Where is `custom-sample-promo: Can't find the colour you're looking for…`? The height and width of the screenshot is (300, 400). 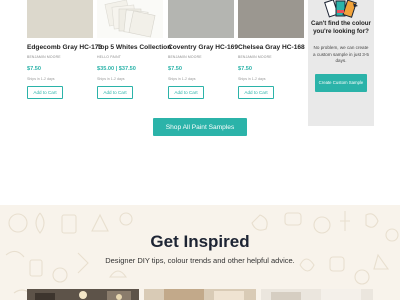
custom-sample-promo: Can't find the colour you're looking for… is located at coordinates (341, 63).